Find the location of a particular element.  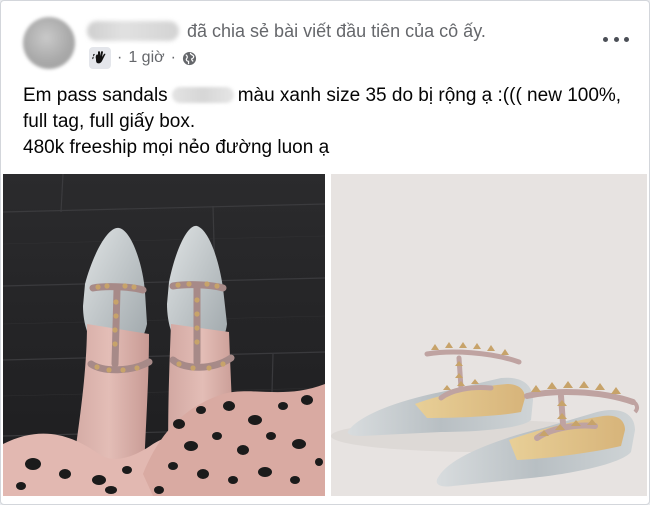

post-action-text: đã chia sẻ bài viết đầu tiên của cô ấy. is located at coordinates (336, 31).